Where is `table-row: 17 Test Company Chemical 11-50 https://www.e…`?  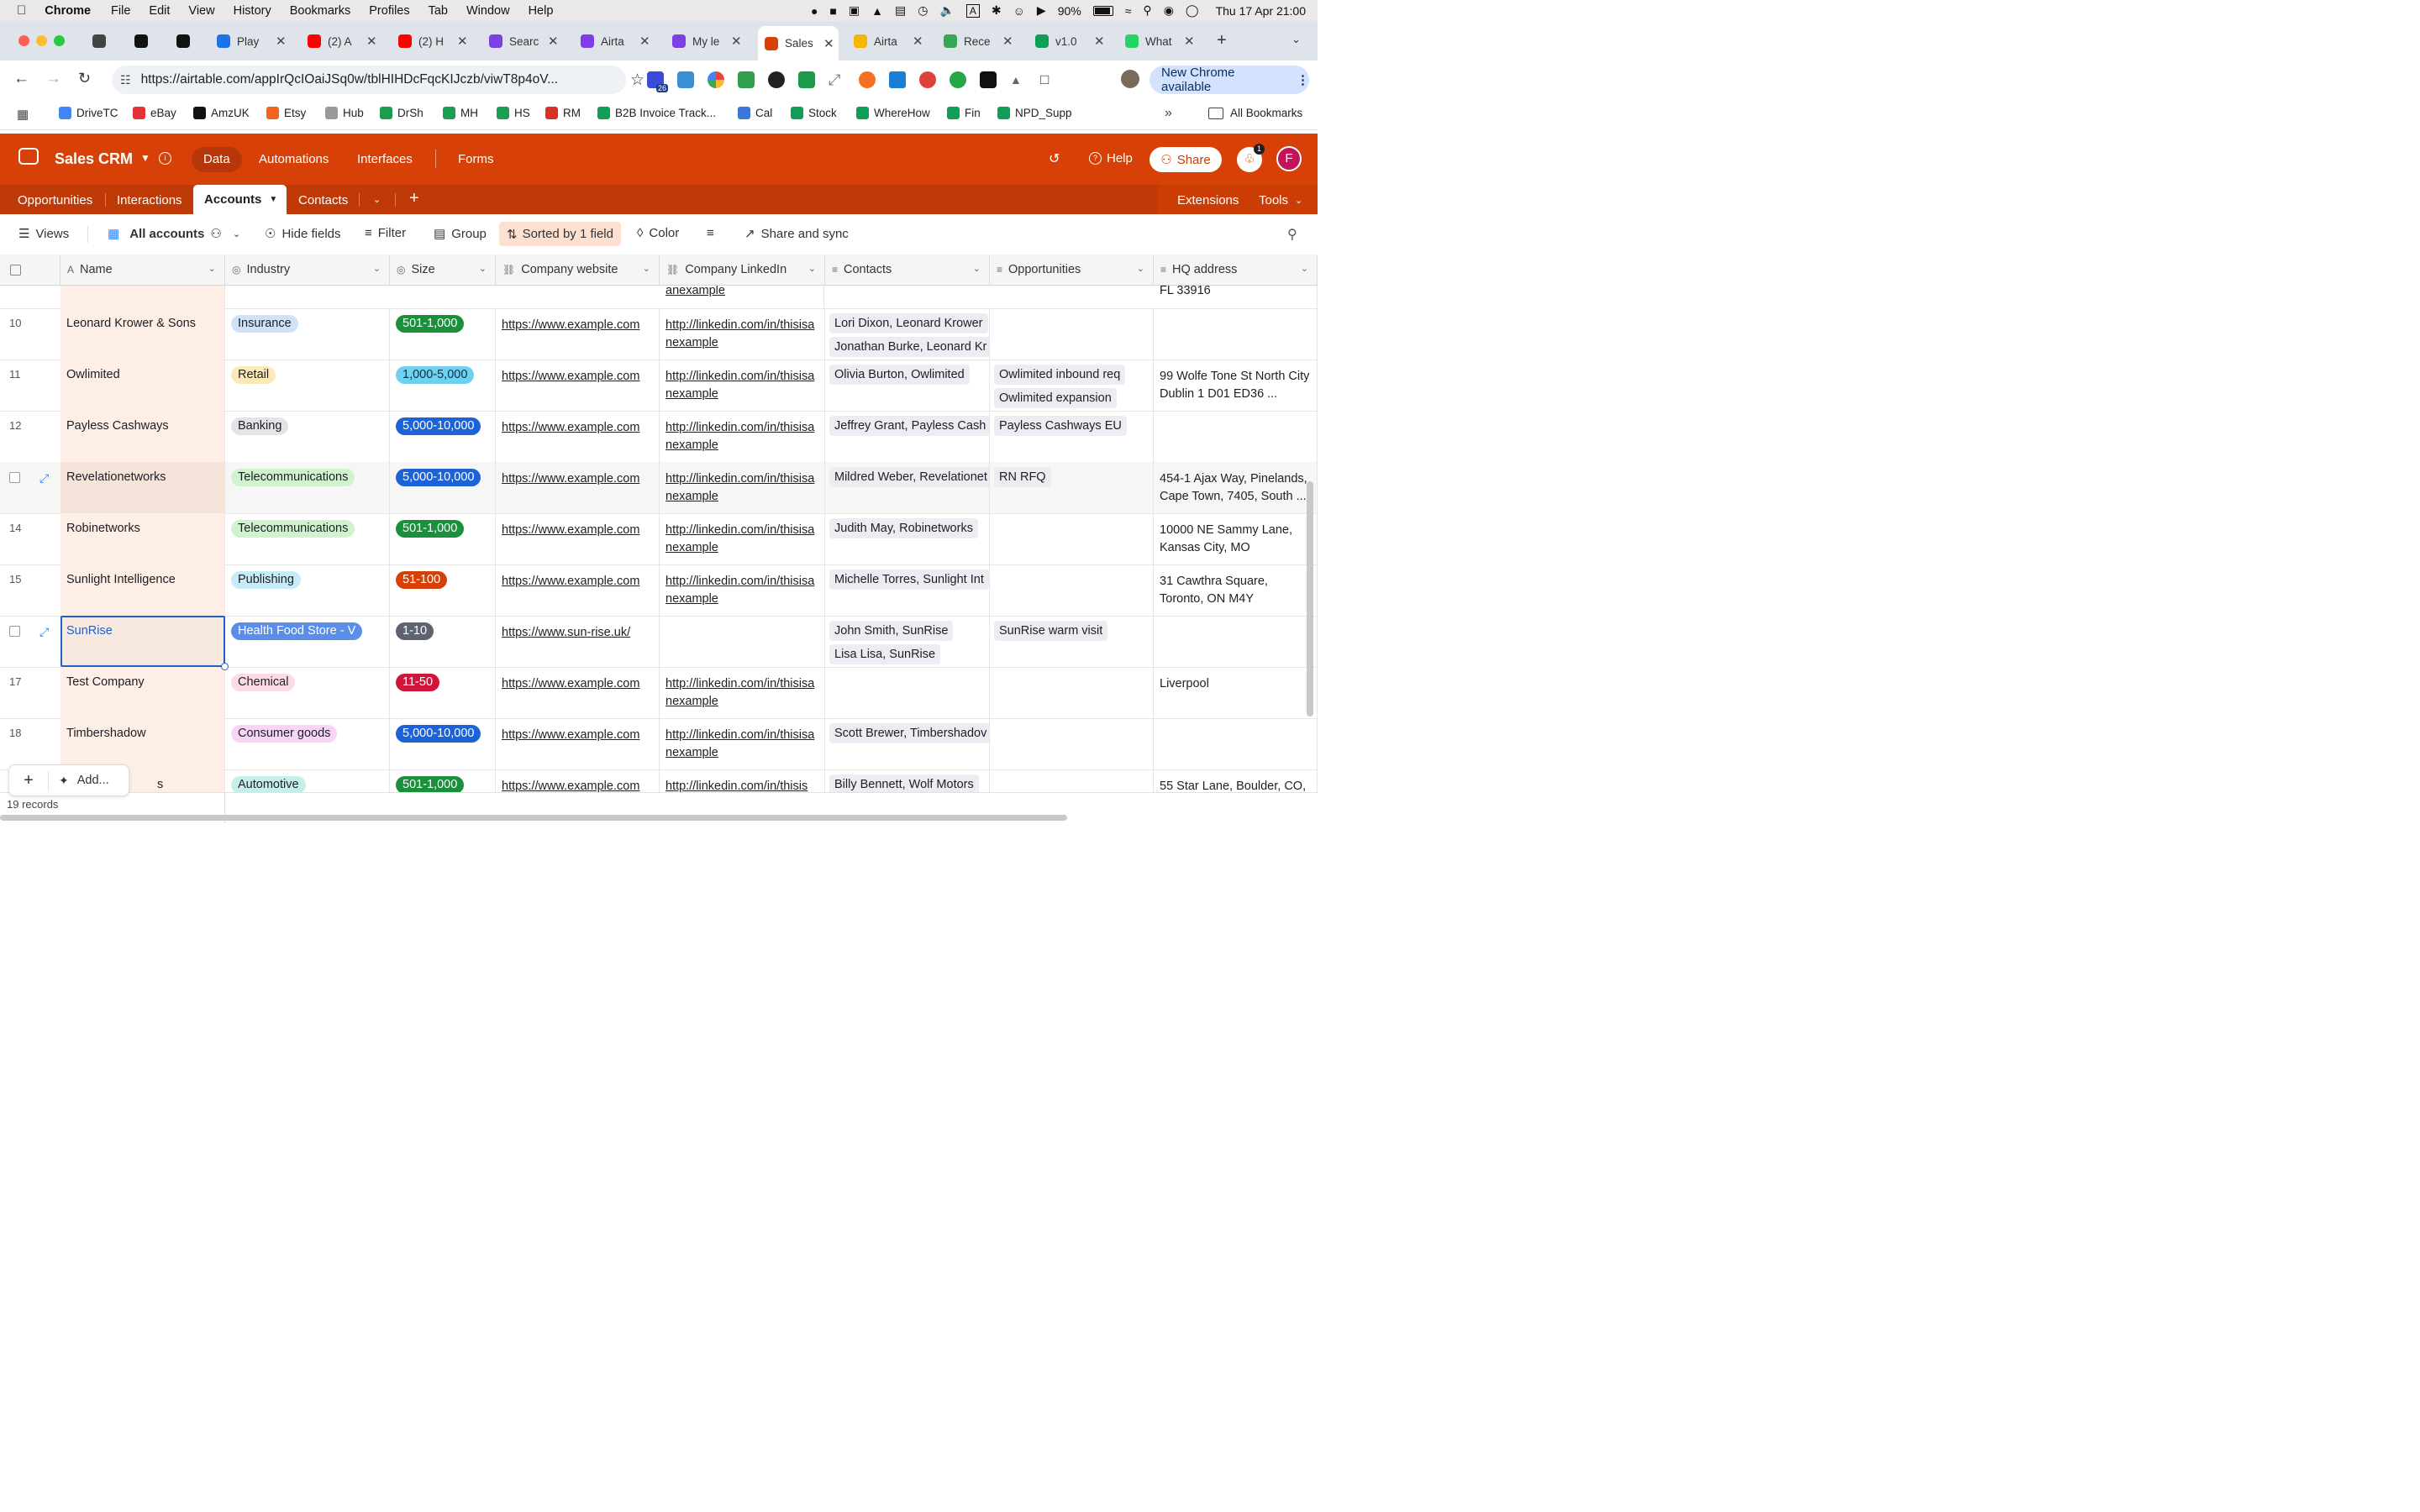 table-row: 17 Test Company Chemical 11-50 https://www.e… is located at coordinates (659, 693).